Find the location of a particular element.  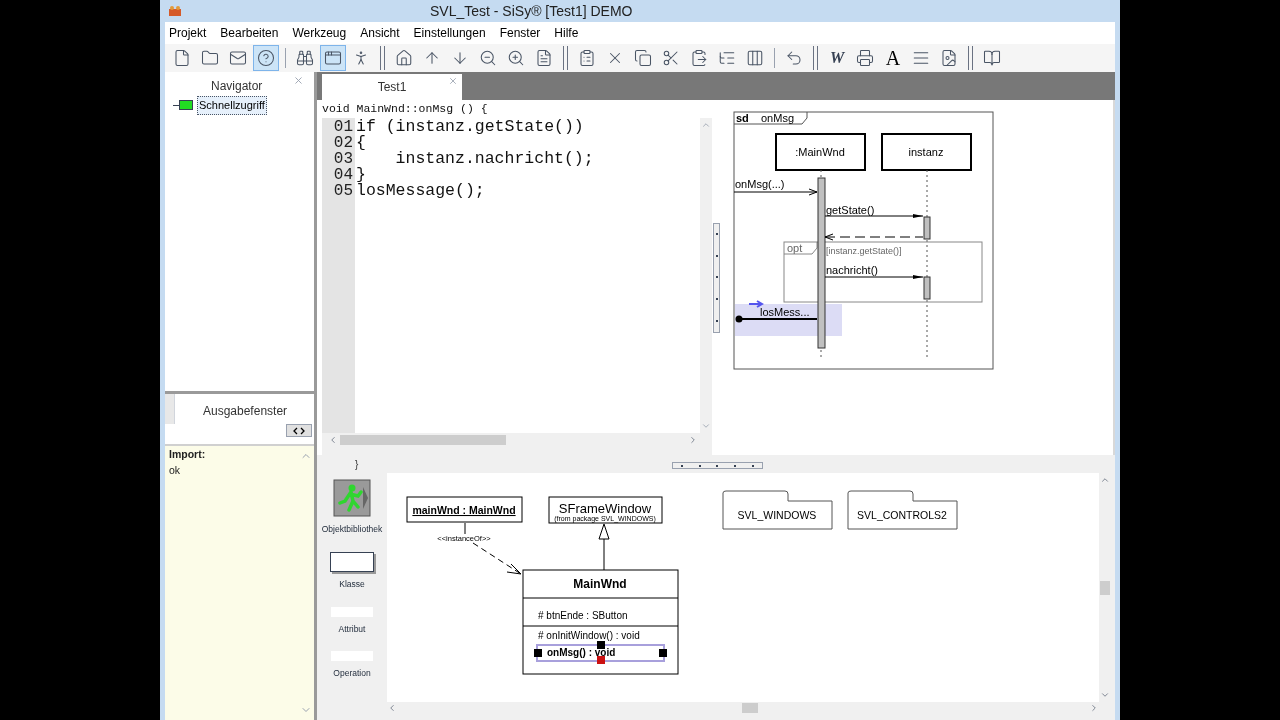

message-label: getState() is located at coordinates (850, 210).